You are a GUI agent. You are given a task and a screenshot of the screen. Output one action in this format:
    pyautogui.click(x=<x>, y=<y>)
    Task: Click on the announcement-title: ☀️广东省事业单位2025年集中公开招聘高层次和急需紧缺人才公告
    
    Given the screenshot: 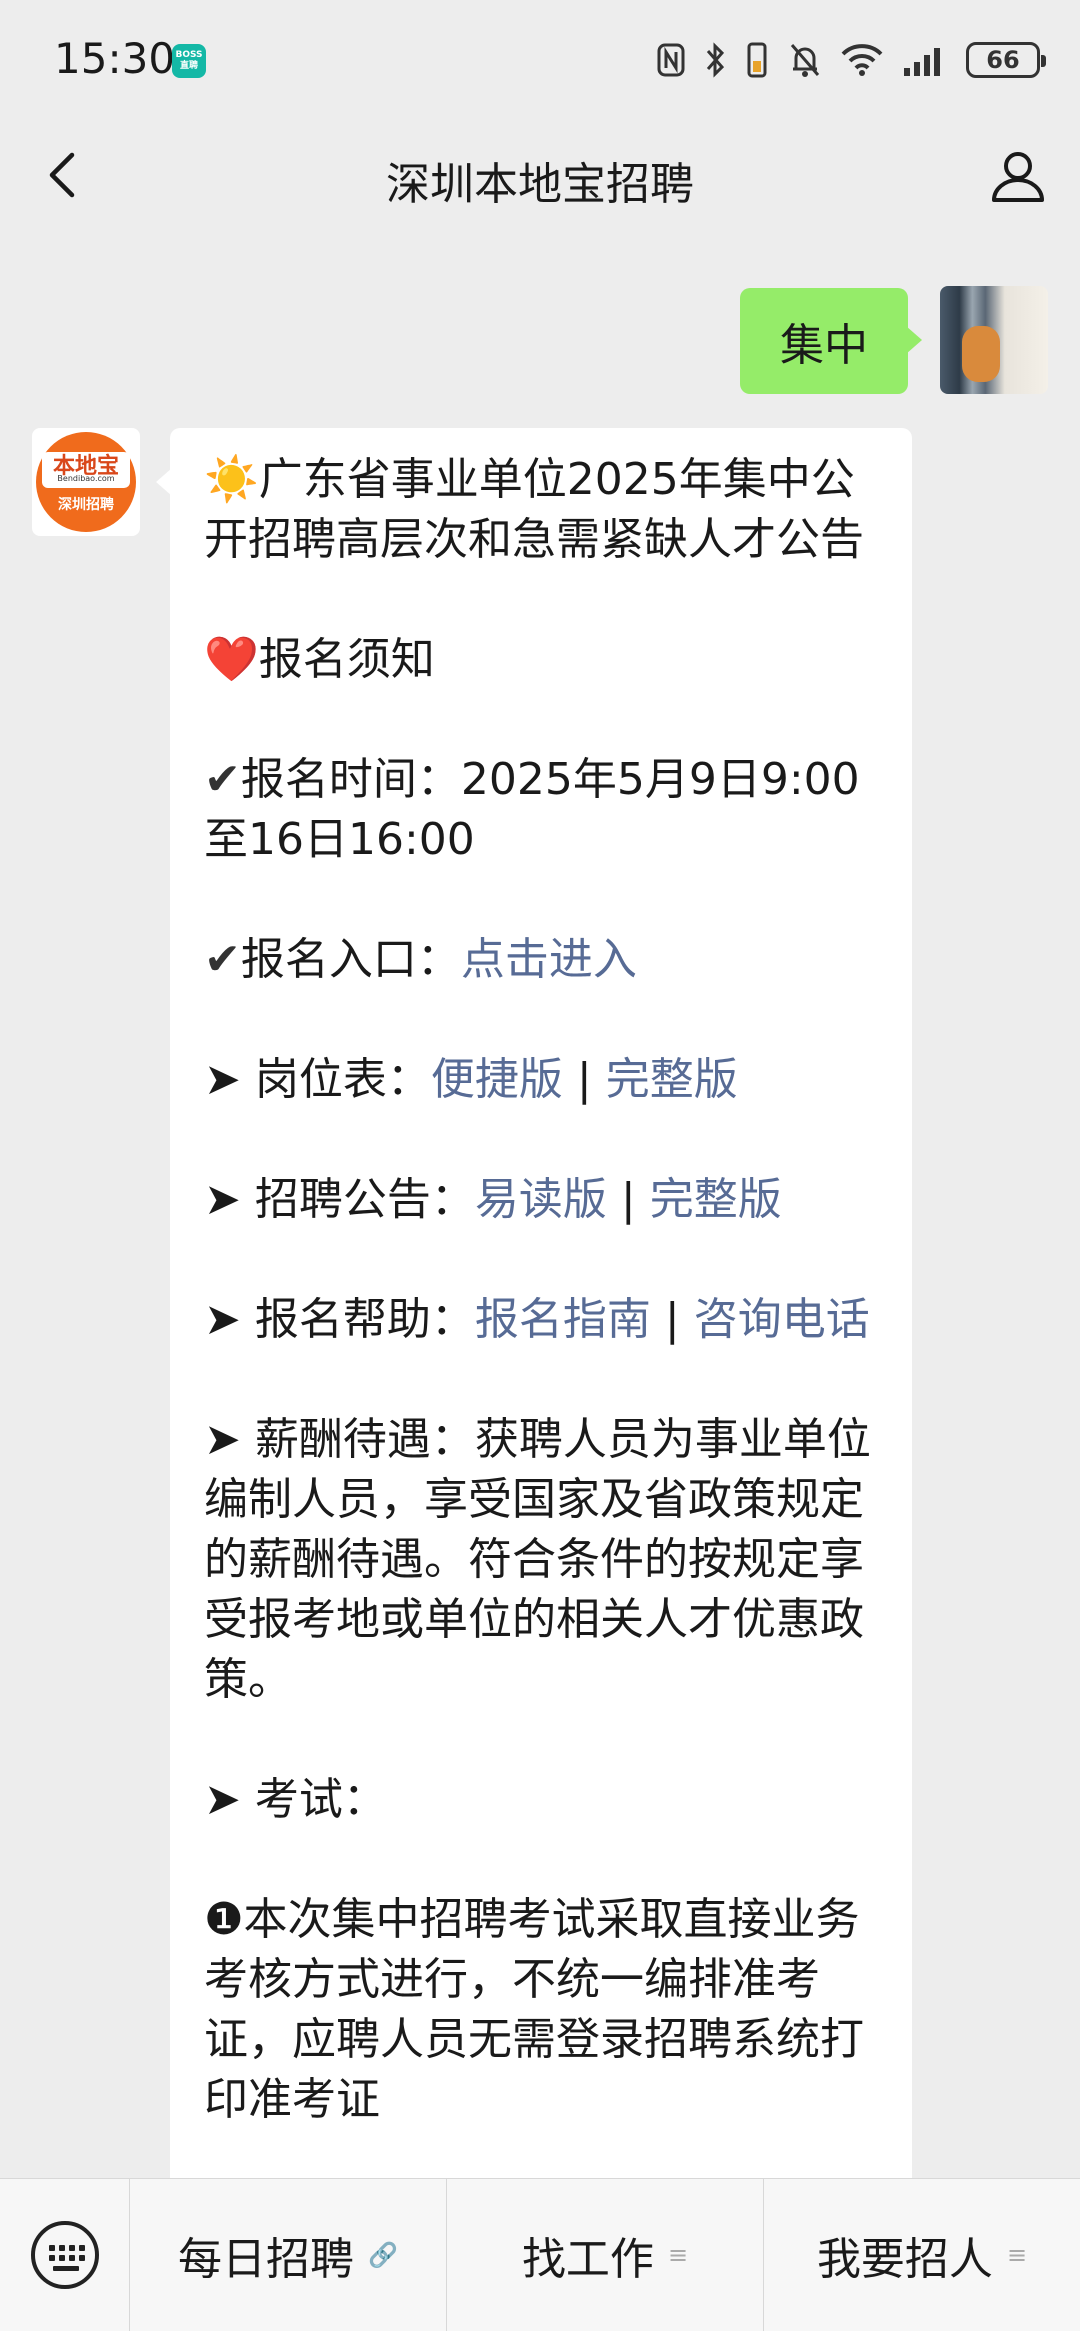 What is the action you would take?
    pyautogui.click(x=534, y=509)
    